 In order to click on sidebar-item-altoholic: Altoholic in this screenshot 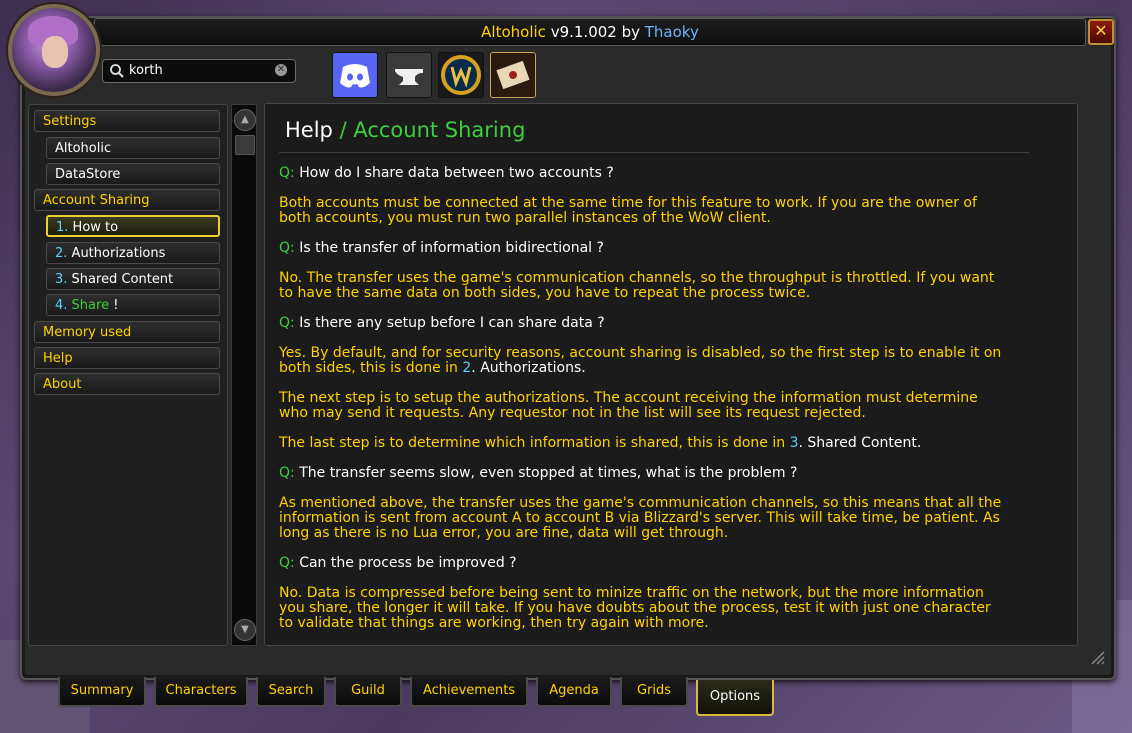, I will do `click(133, 148)`.